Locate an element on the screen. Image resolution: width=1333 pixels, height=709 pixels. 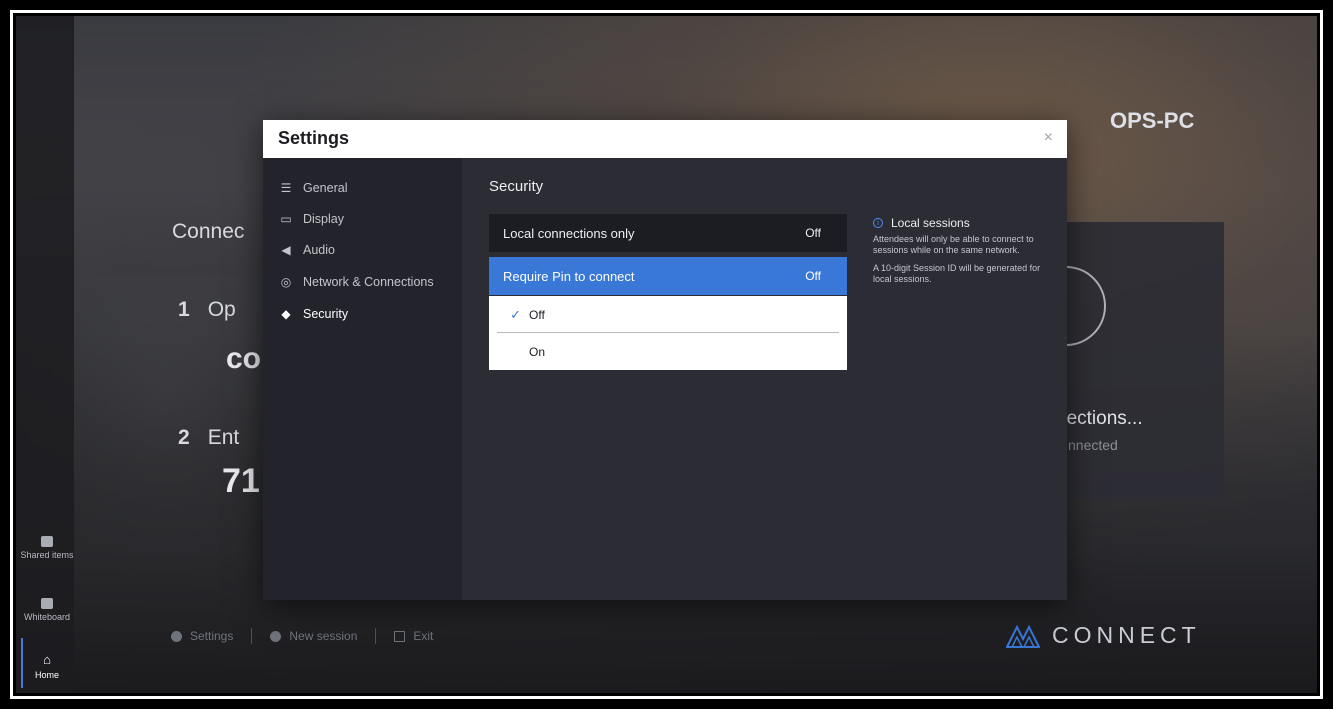
brand: CONNECT is located at coordinates (1103, 635).